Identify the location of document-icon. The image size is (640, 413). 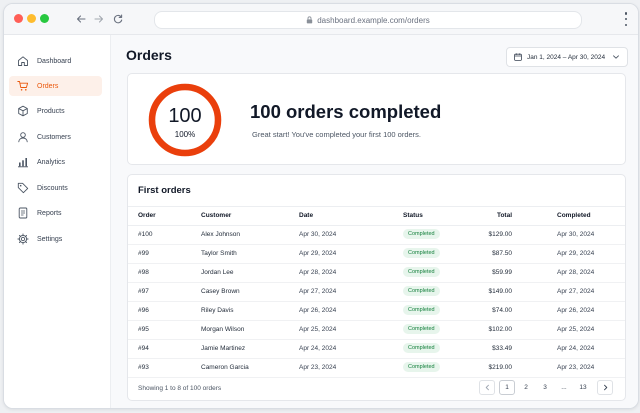
(23, 213).